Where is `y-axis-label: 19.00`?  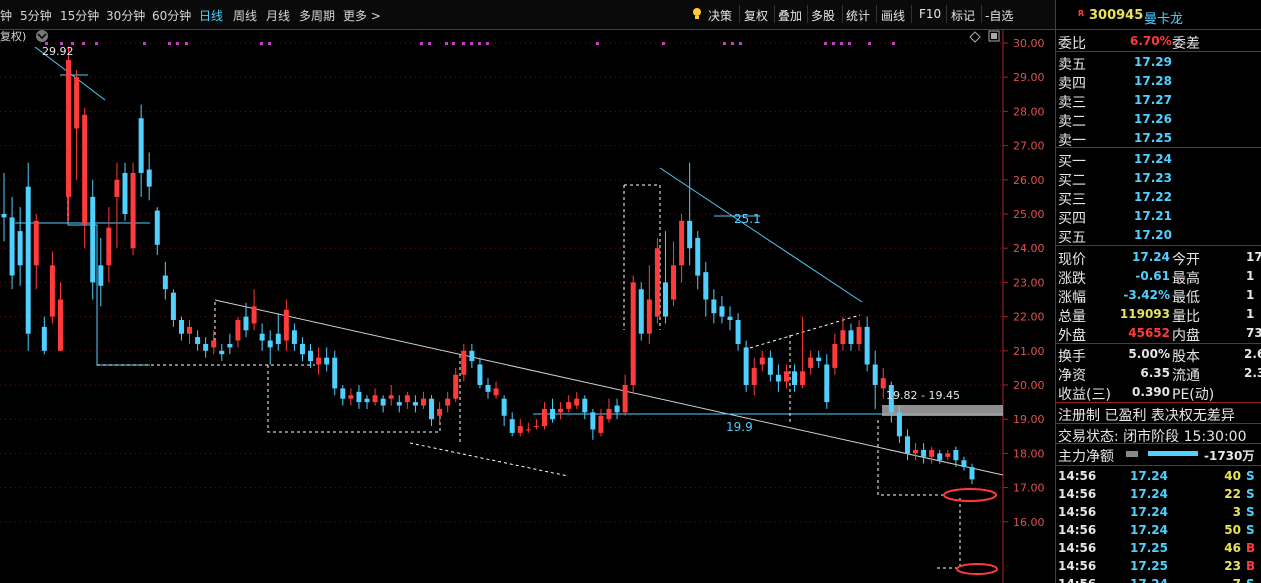
y-axis-label: 19.00 is located at coordinates (1029, 419).